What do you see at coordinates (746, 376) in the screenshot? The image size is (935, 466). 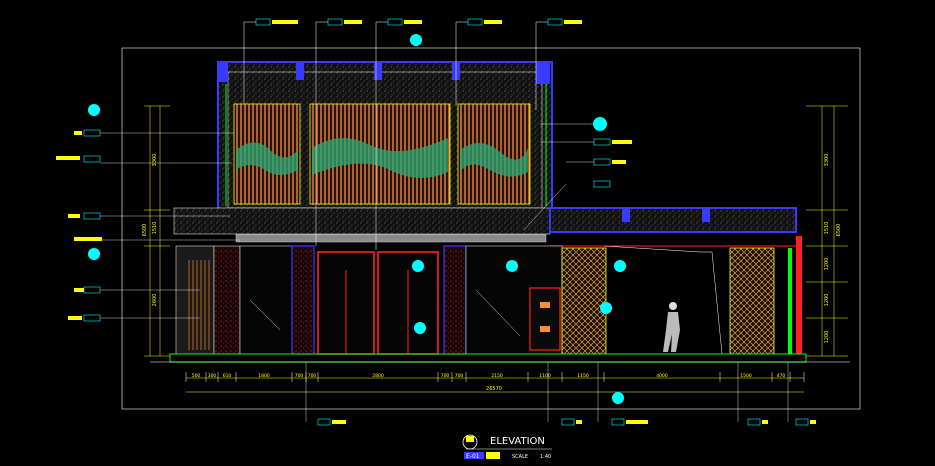 I see `dimension-label: 1500` at bounding box center [746, 376].